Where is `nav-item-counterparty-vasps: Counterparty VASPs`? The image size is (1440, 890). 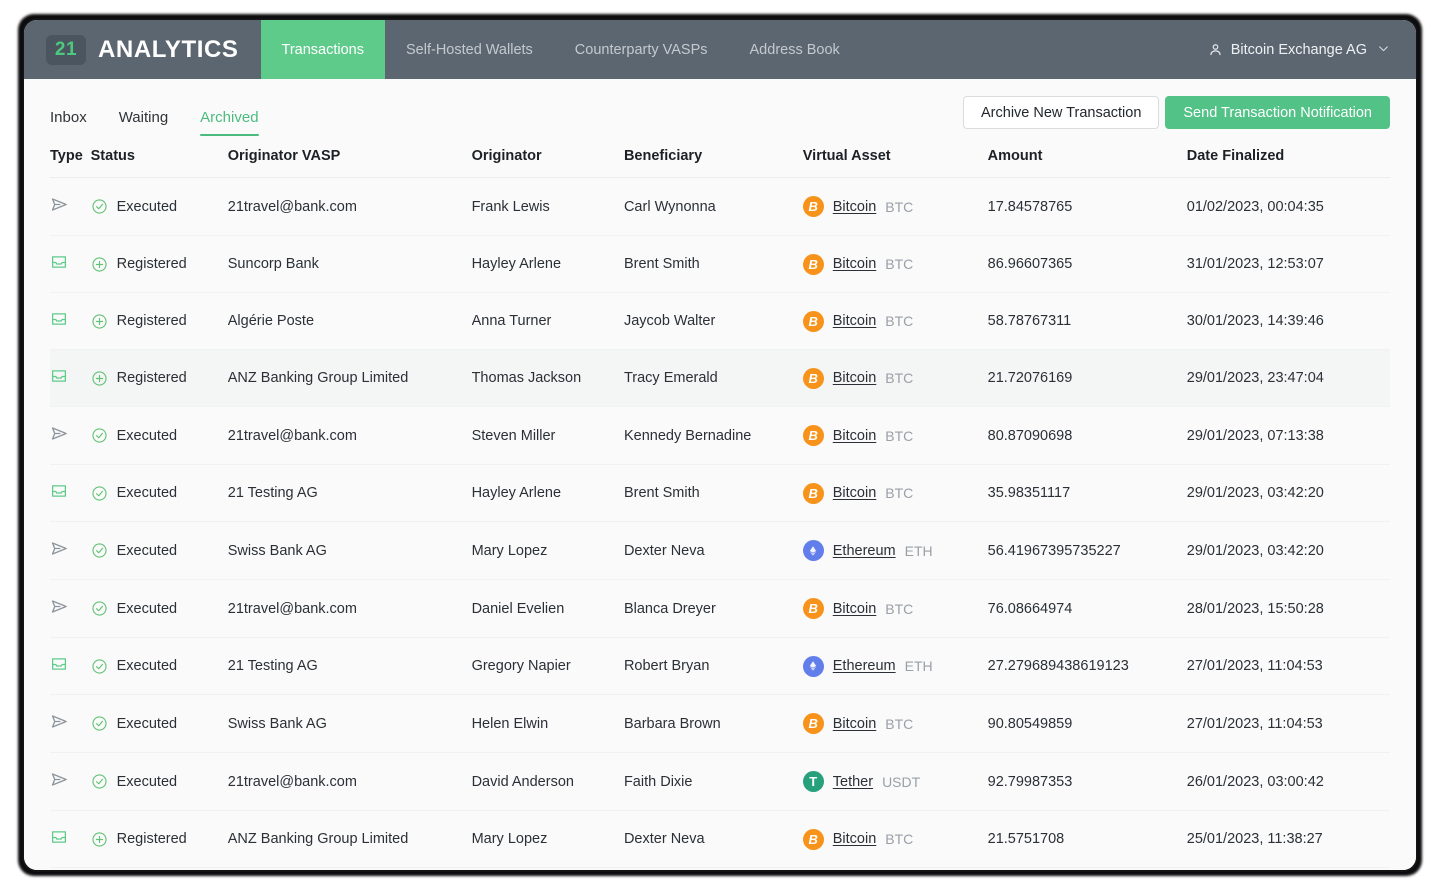
nav-item-counterparty-vasps: Counterparty VASPs is located at coordinates (641, 49).